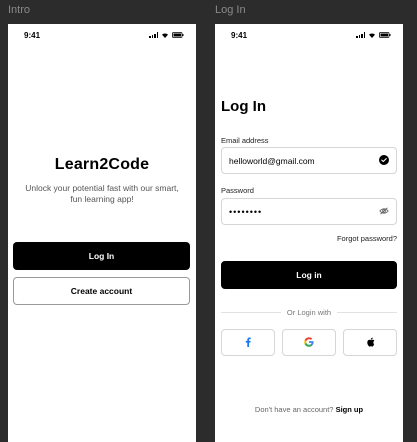 The image size is (417, 442). I want to click on google-login-button, so click(309, 342).